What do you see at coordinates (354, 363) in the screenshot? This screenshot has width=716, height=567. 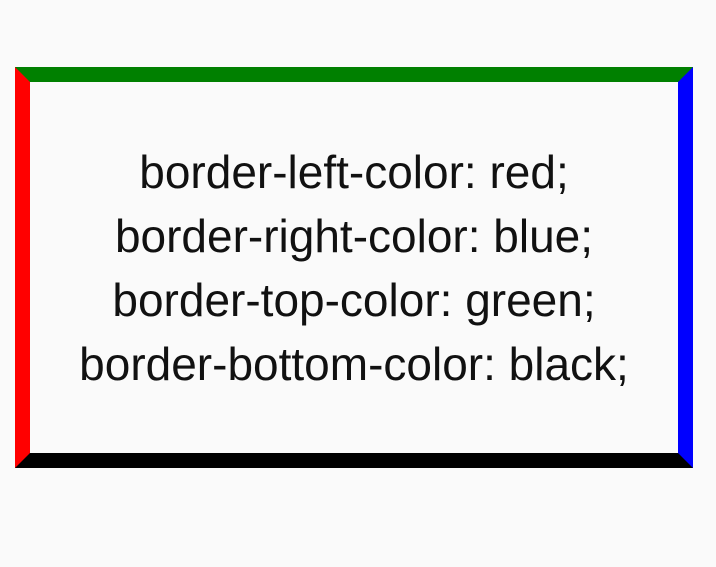 I see `text-line-bottom-color: border-bottom-color: black;` at bounding box center [354, 363].